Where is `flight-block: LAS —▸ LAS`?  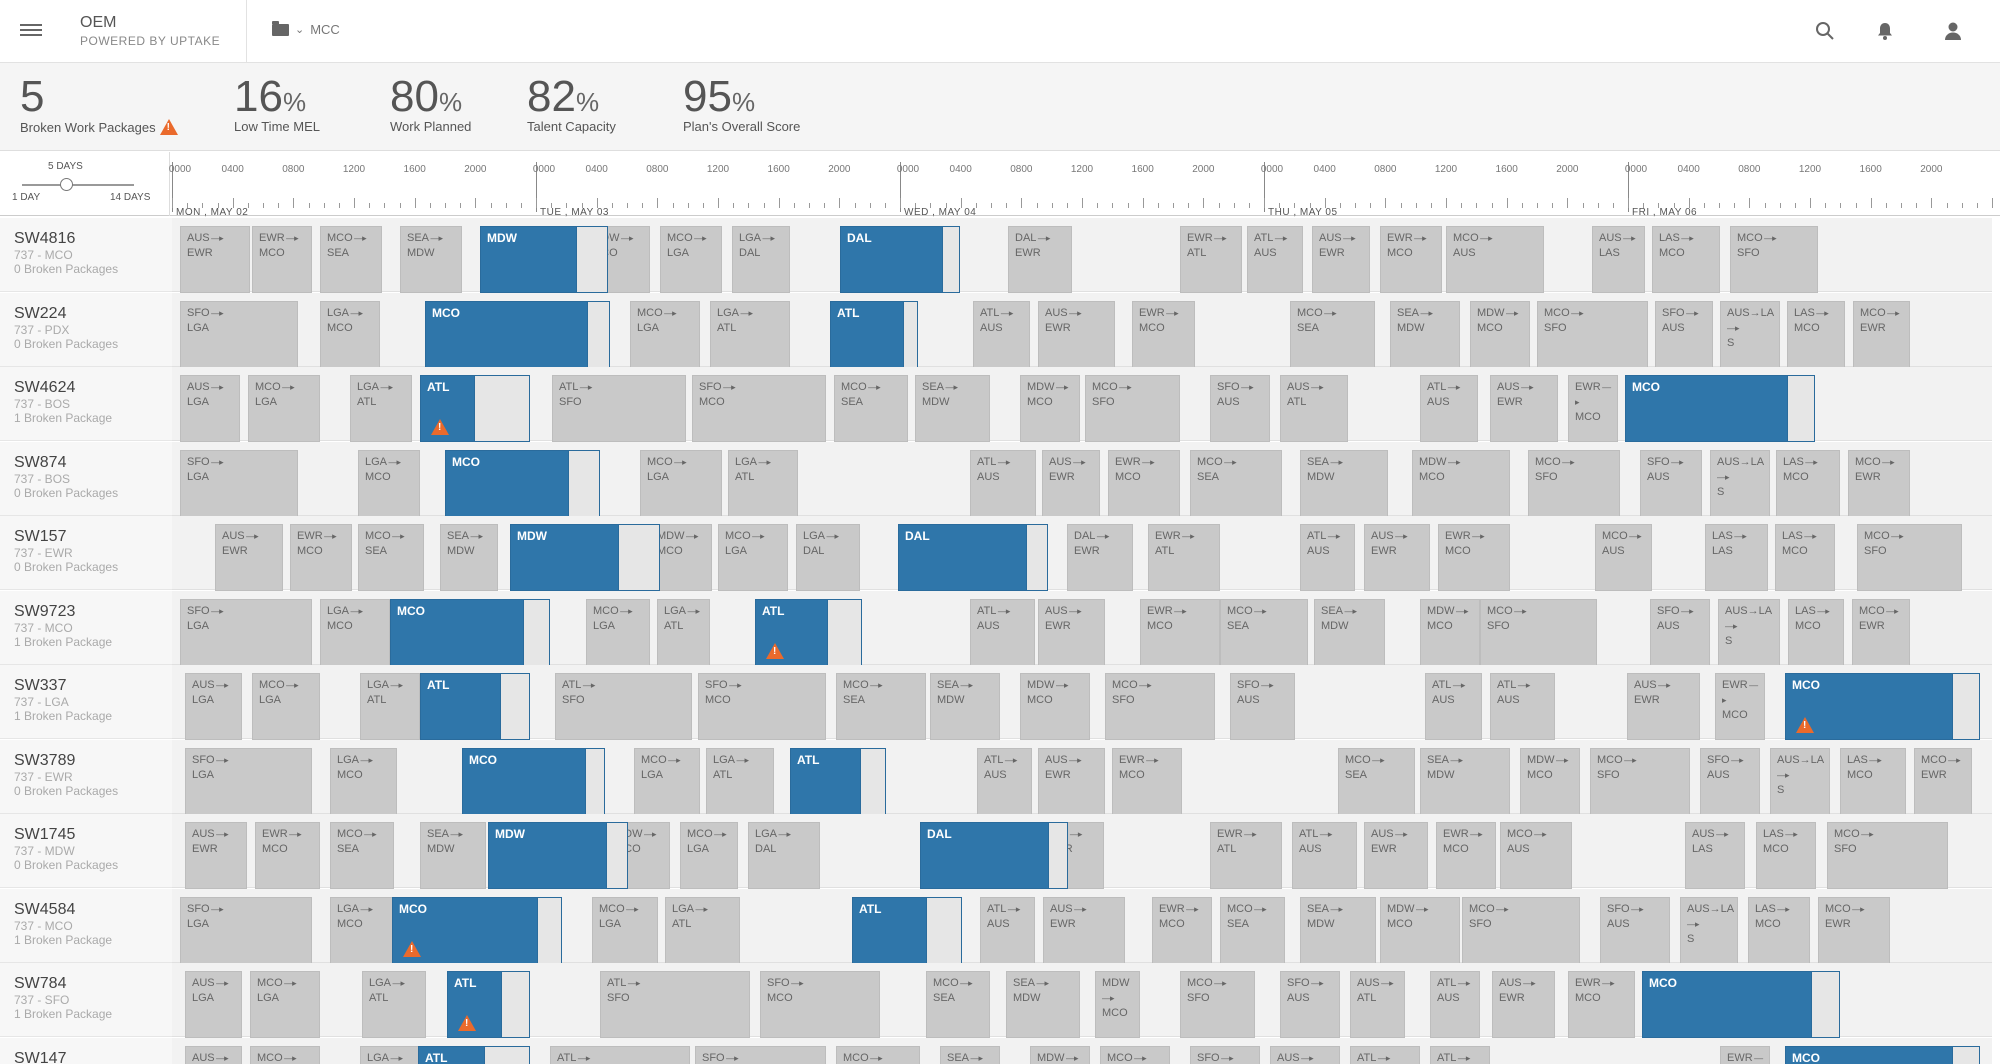 flight-block: LAS —▸ LAS is located at coordinates (1736, 557).